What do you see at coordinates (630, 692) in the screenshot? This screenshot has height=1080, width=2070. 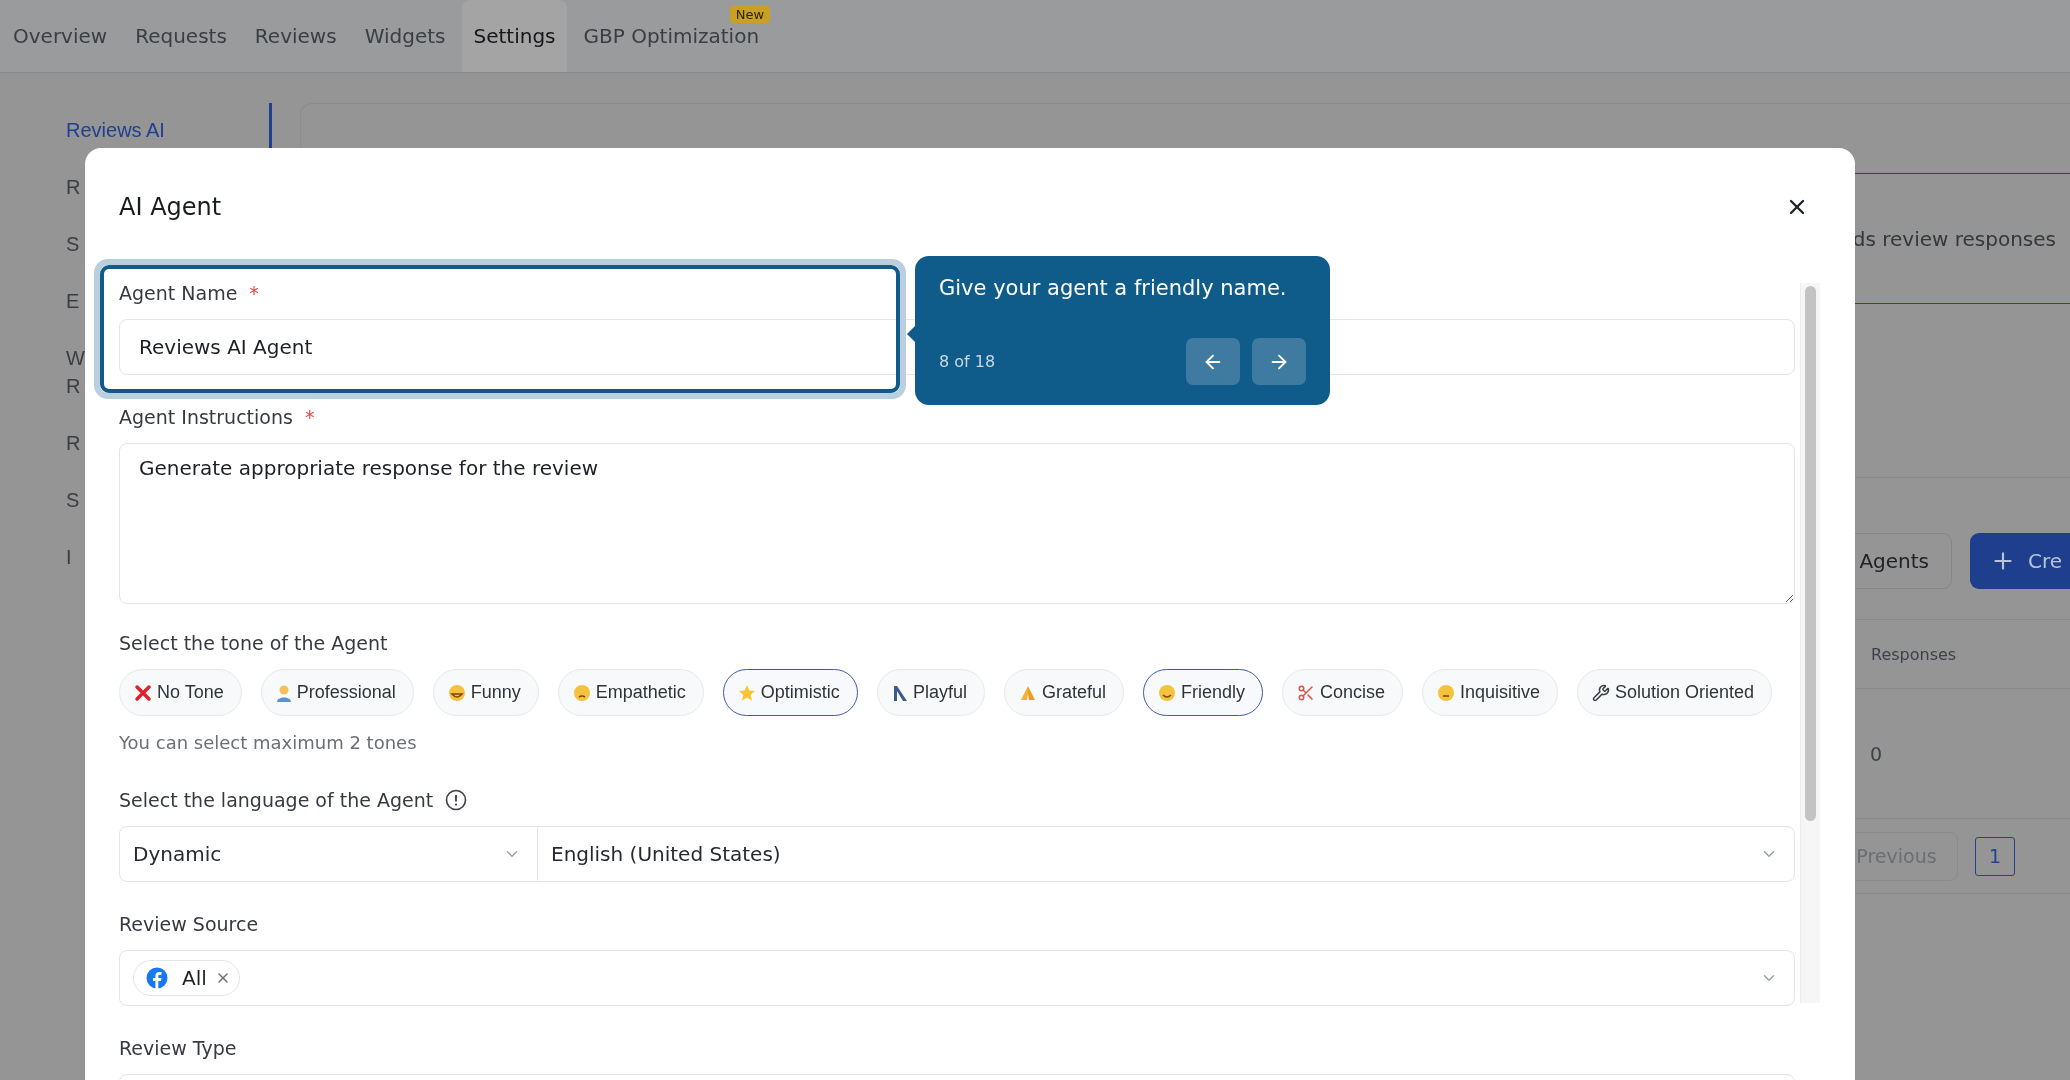 I see `tone-chip: Empathetic` at bounding box center [630, 692].